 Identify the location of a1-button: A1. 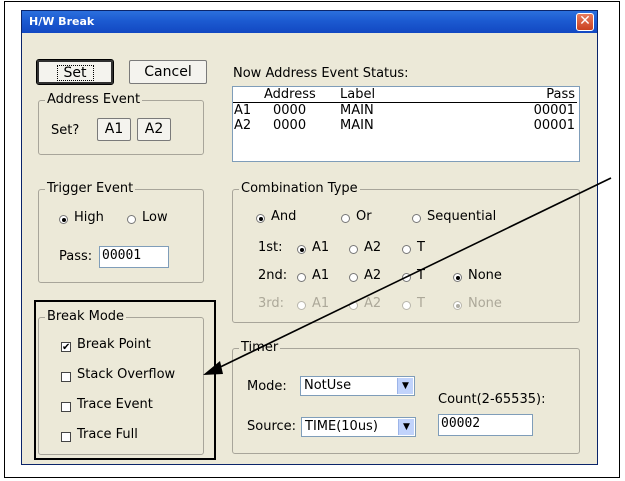
(114, 129).